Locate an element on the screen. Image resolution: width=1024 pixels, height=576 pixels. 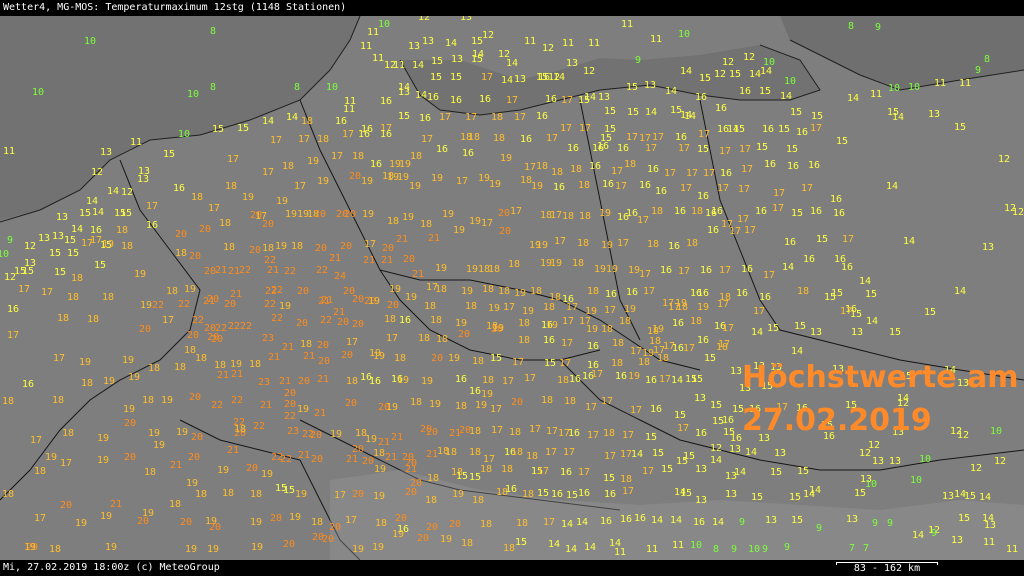
station-value: 8 is located at coordinates (851, 26).